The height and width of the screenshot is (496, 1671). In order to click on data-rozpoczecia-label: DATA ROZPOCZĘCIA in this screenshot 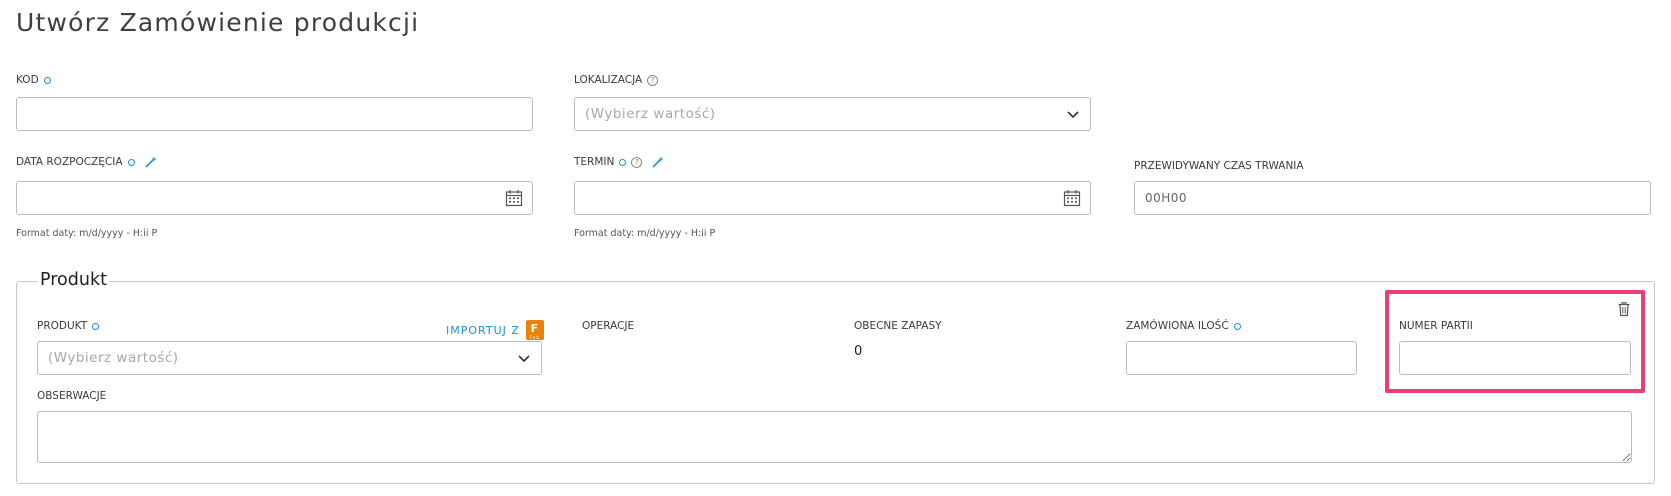, I will do `click(87, 162)`.